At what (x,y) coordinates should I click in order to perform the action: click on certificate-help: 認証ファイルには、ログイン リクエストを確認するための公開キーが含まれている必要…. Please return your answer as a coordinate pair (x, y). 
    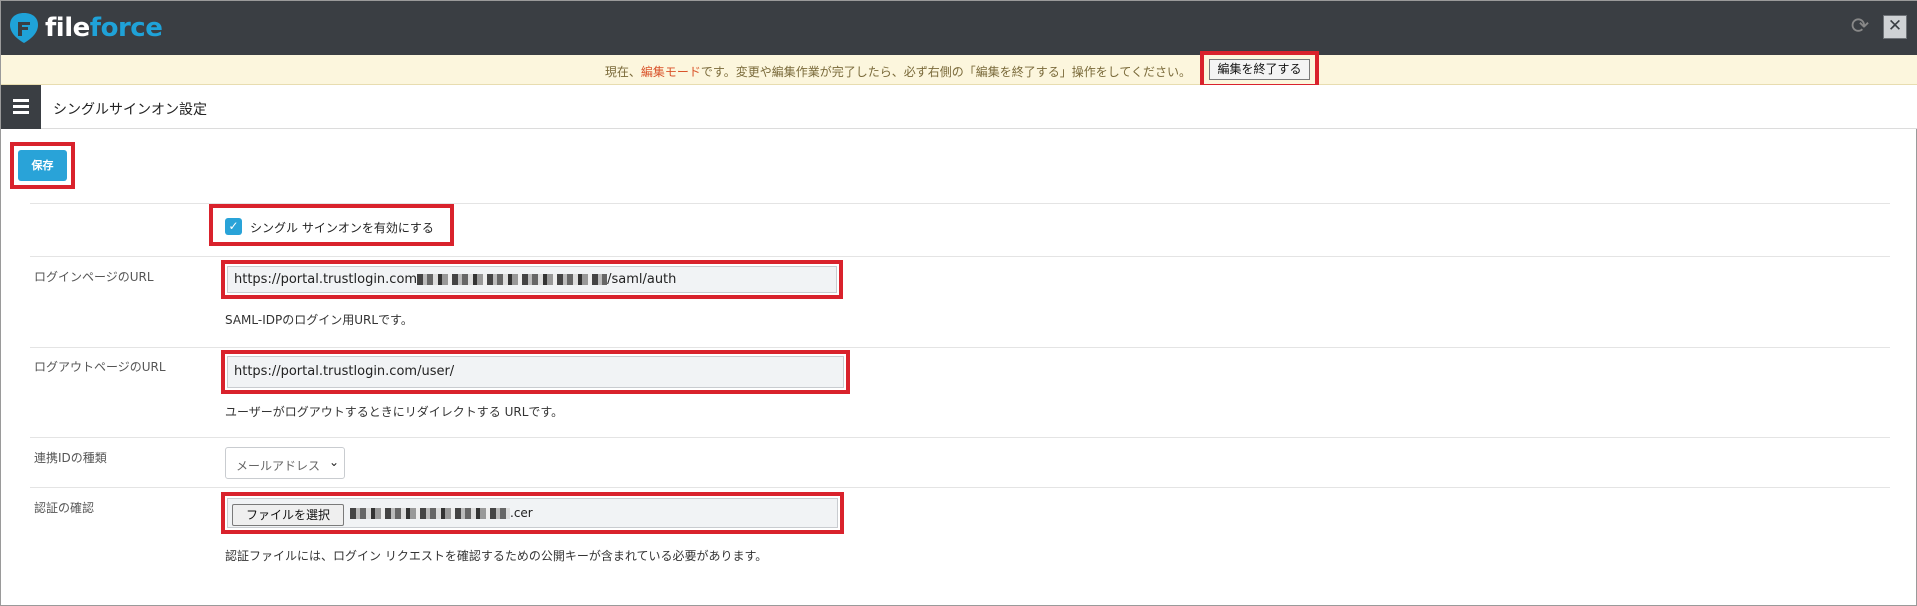
    Looking at the image, I should click on (496, 556).